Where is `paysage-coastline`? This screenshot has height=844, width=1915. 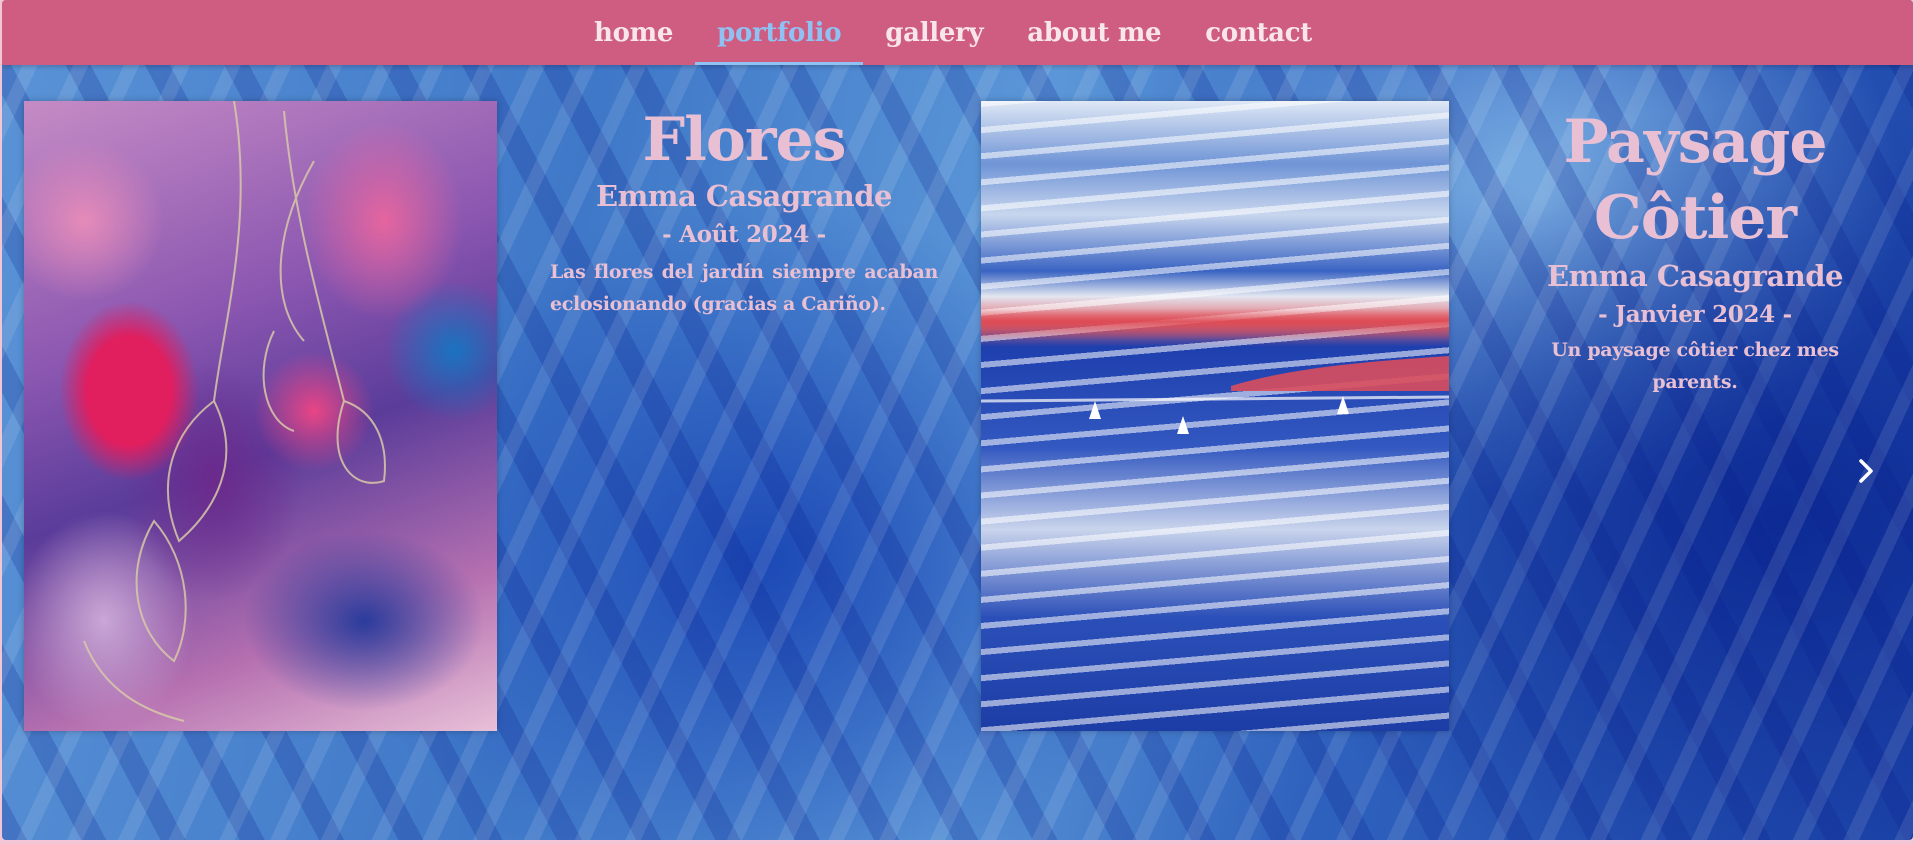 paysage-coastline is located at coordinates (1215, 379).